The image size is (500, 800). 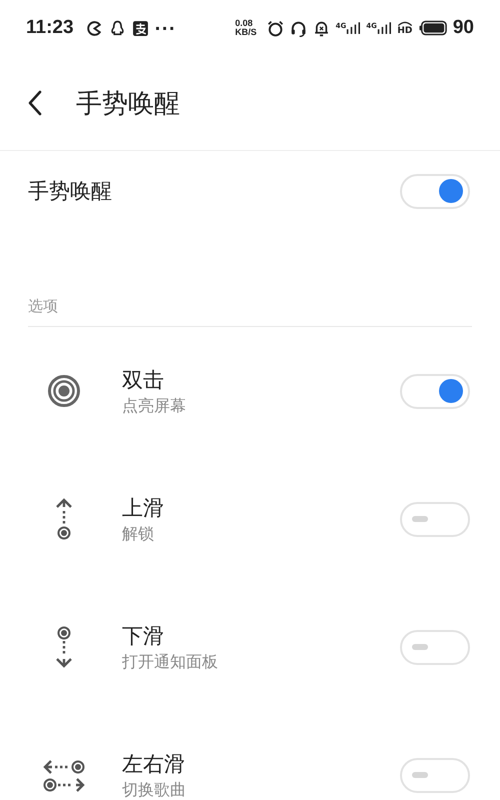 What do you see at coordinates (128, 104) in the screenshot?
I see `page-title: 手势唤醒` at bounding box center [128, 104].